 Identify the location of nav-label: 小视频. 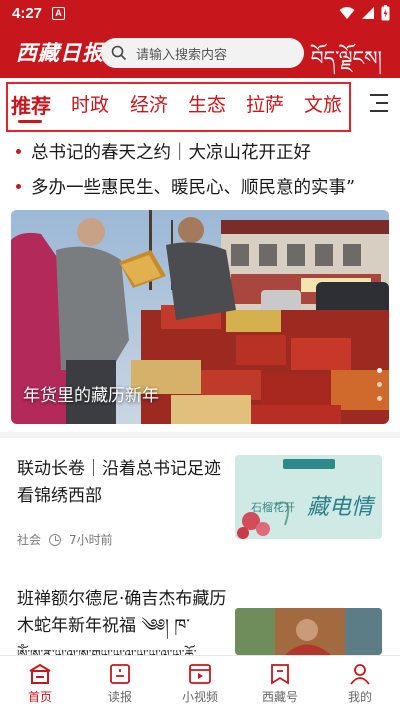
(199, 697).